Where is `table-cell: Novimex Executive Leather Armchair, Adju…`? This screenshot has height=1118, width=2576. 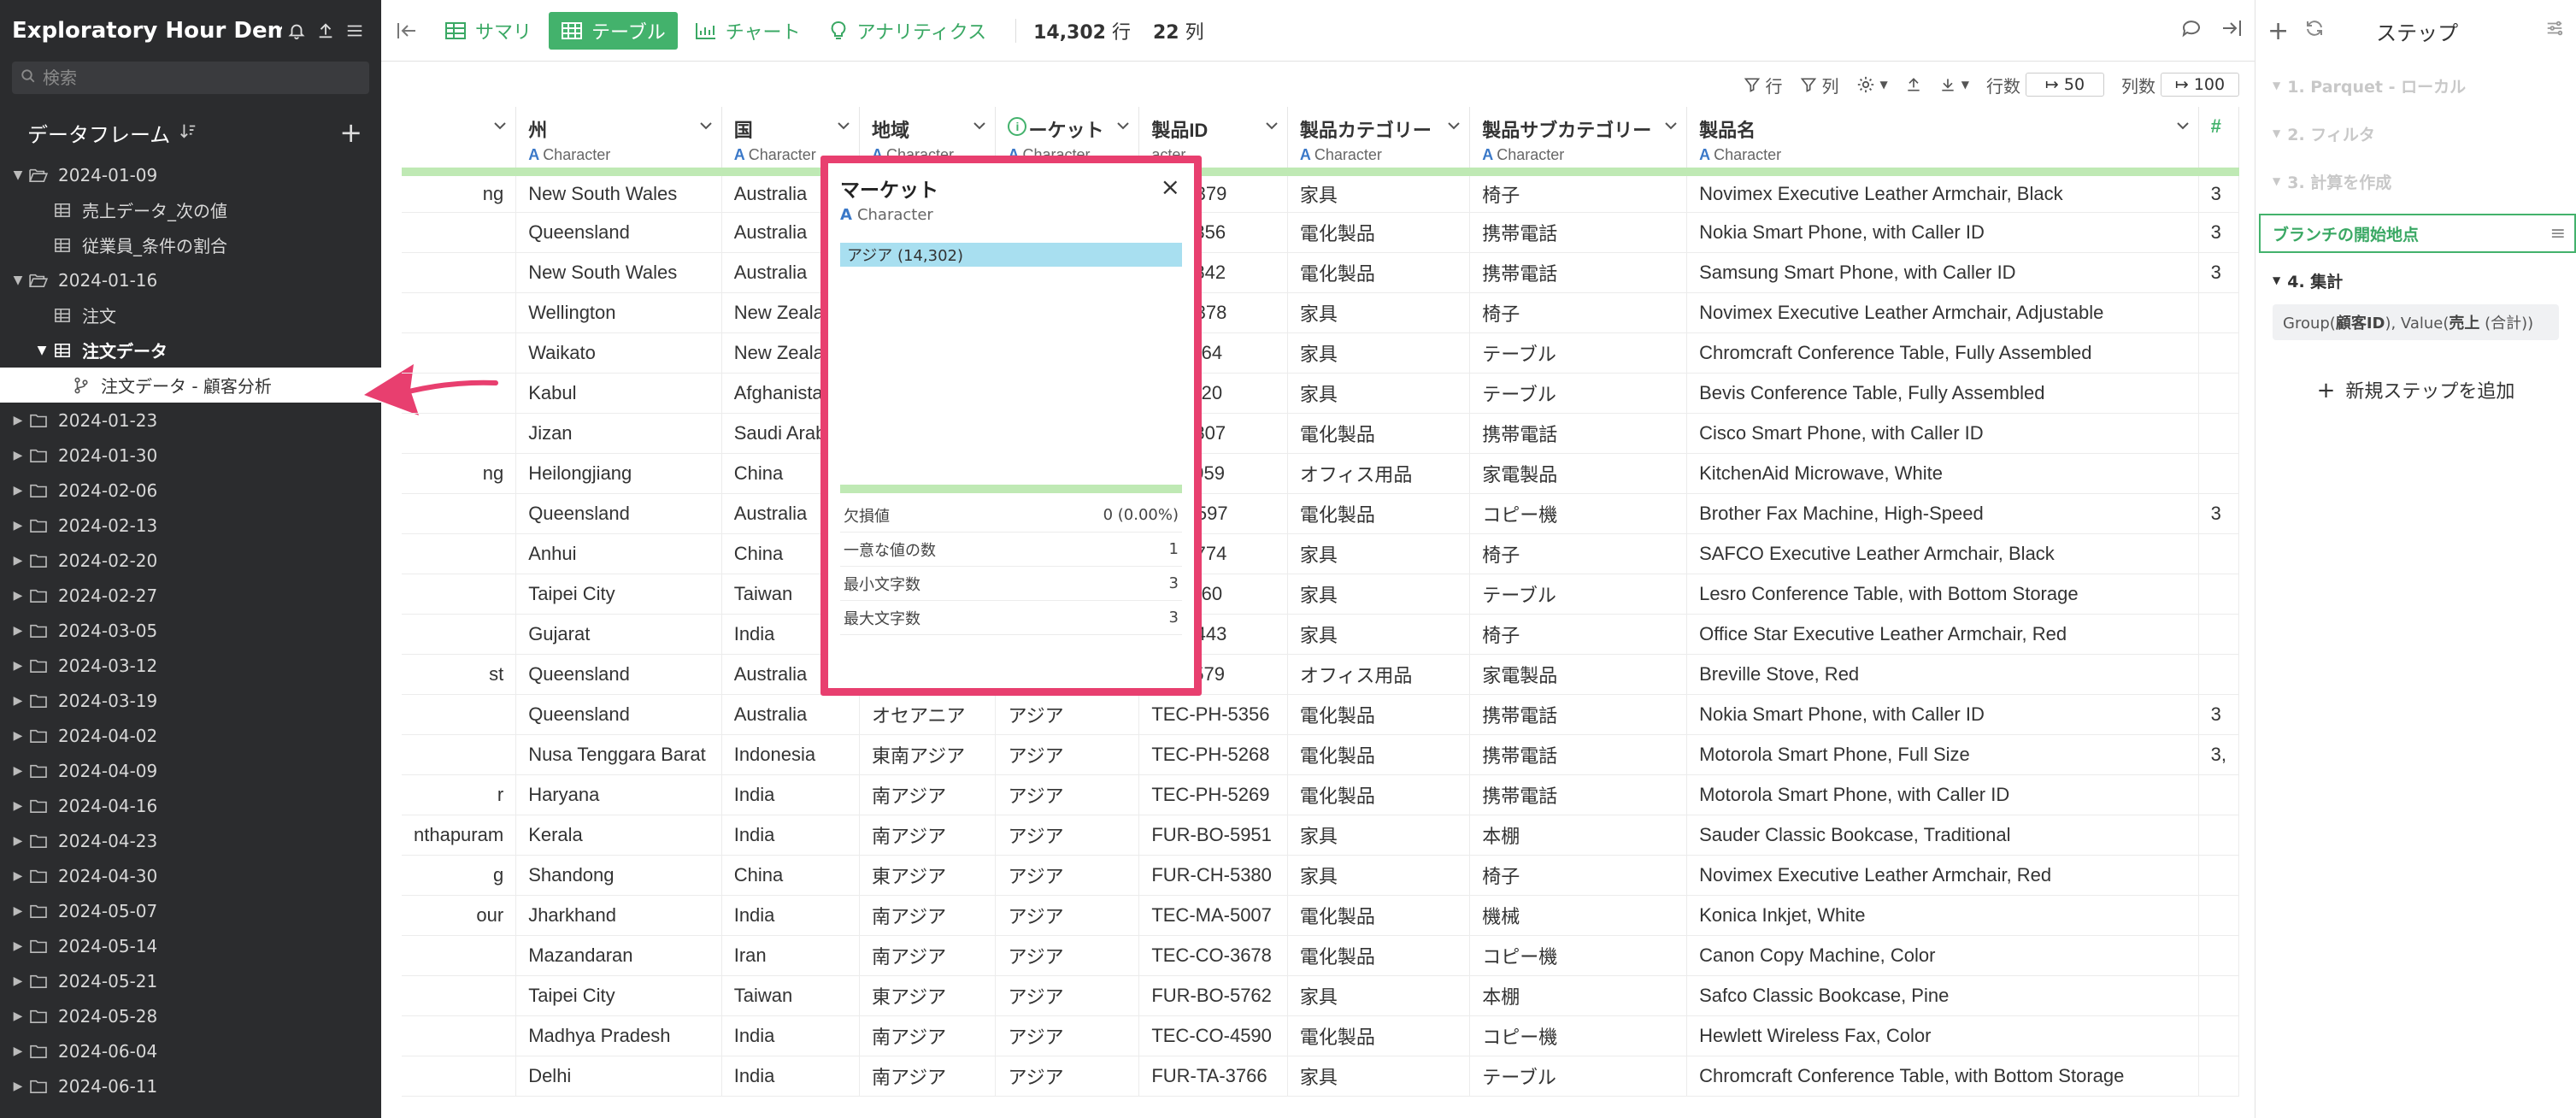
table-cell: Novimex Executive Leather Armchair, Adju… is located at coordinates (1942, 312).